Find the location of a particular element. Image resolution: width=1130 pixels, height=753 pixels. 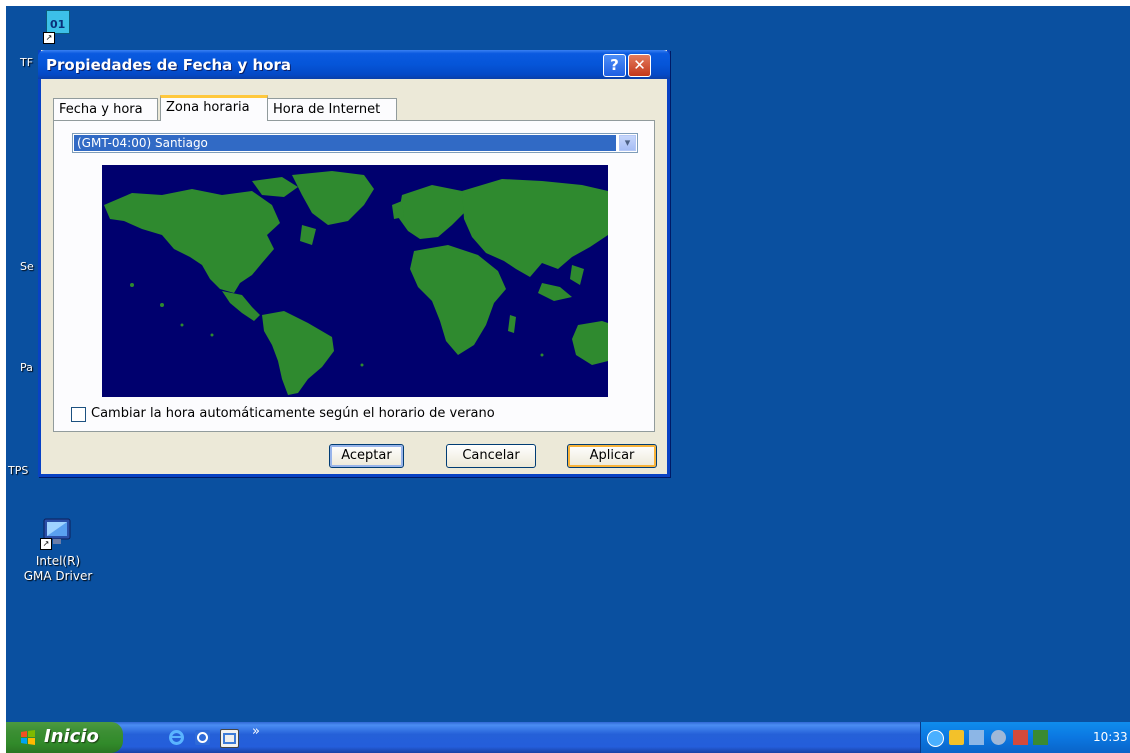

world-map is located at coordinates (355, 281).